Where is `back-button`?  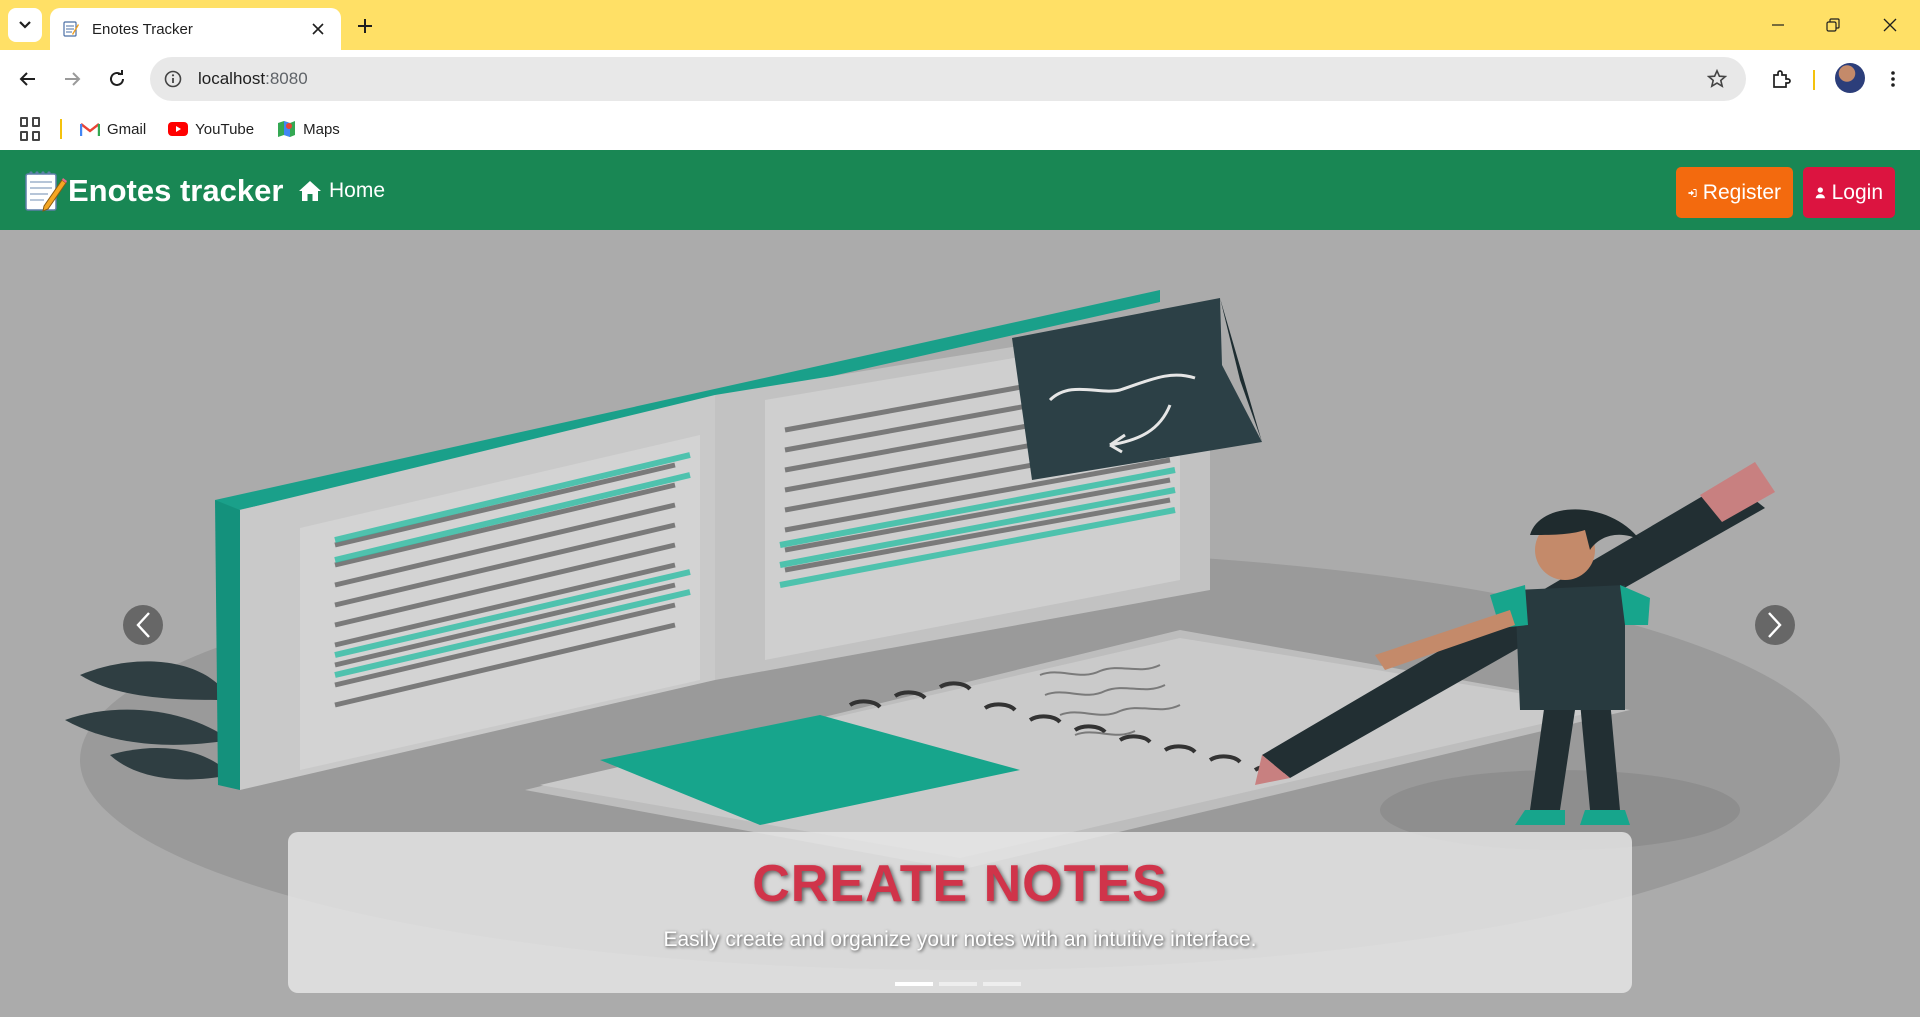
back-button is located at coordinates (28, 79).